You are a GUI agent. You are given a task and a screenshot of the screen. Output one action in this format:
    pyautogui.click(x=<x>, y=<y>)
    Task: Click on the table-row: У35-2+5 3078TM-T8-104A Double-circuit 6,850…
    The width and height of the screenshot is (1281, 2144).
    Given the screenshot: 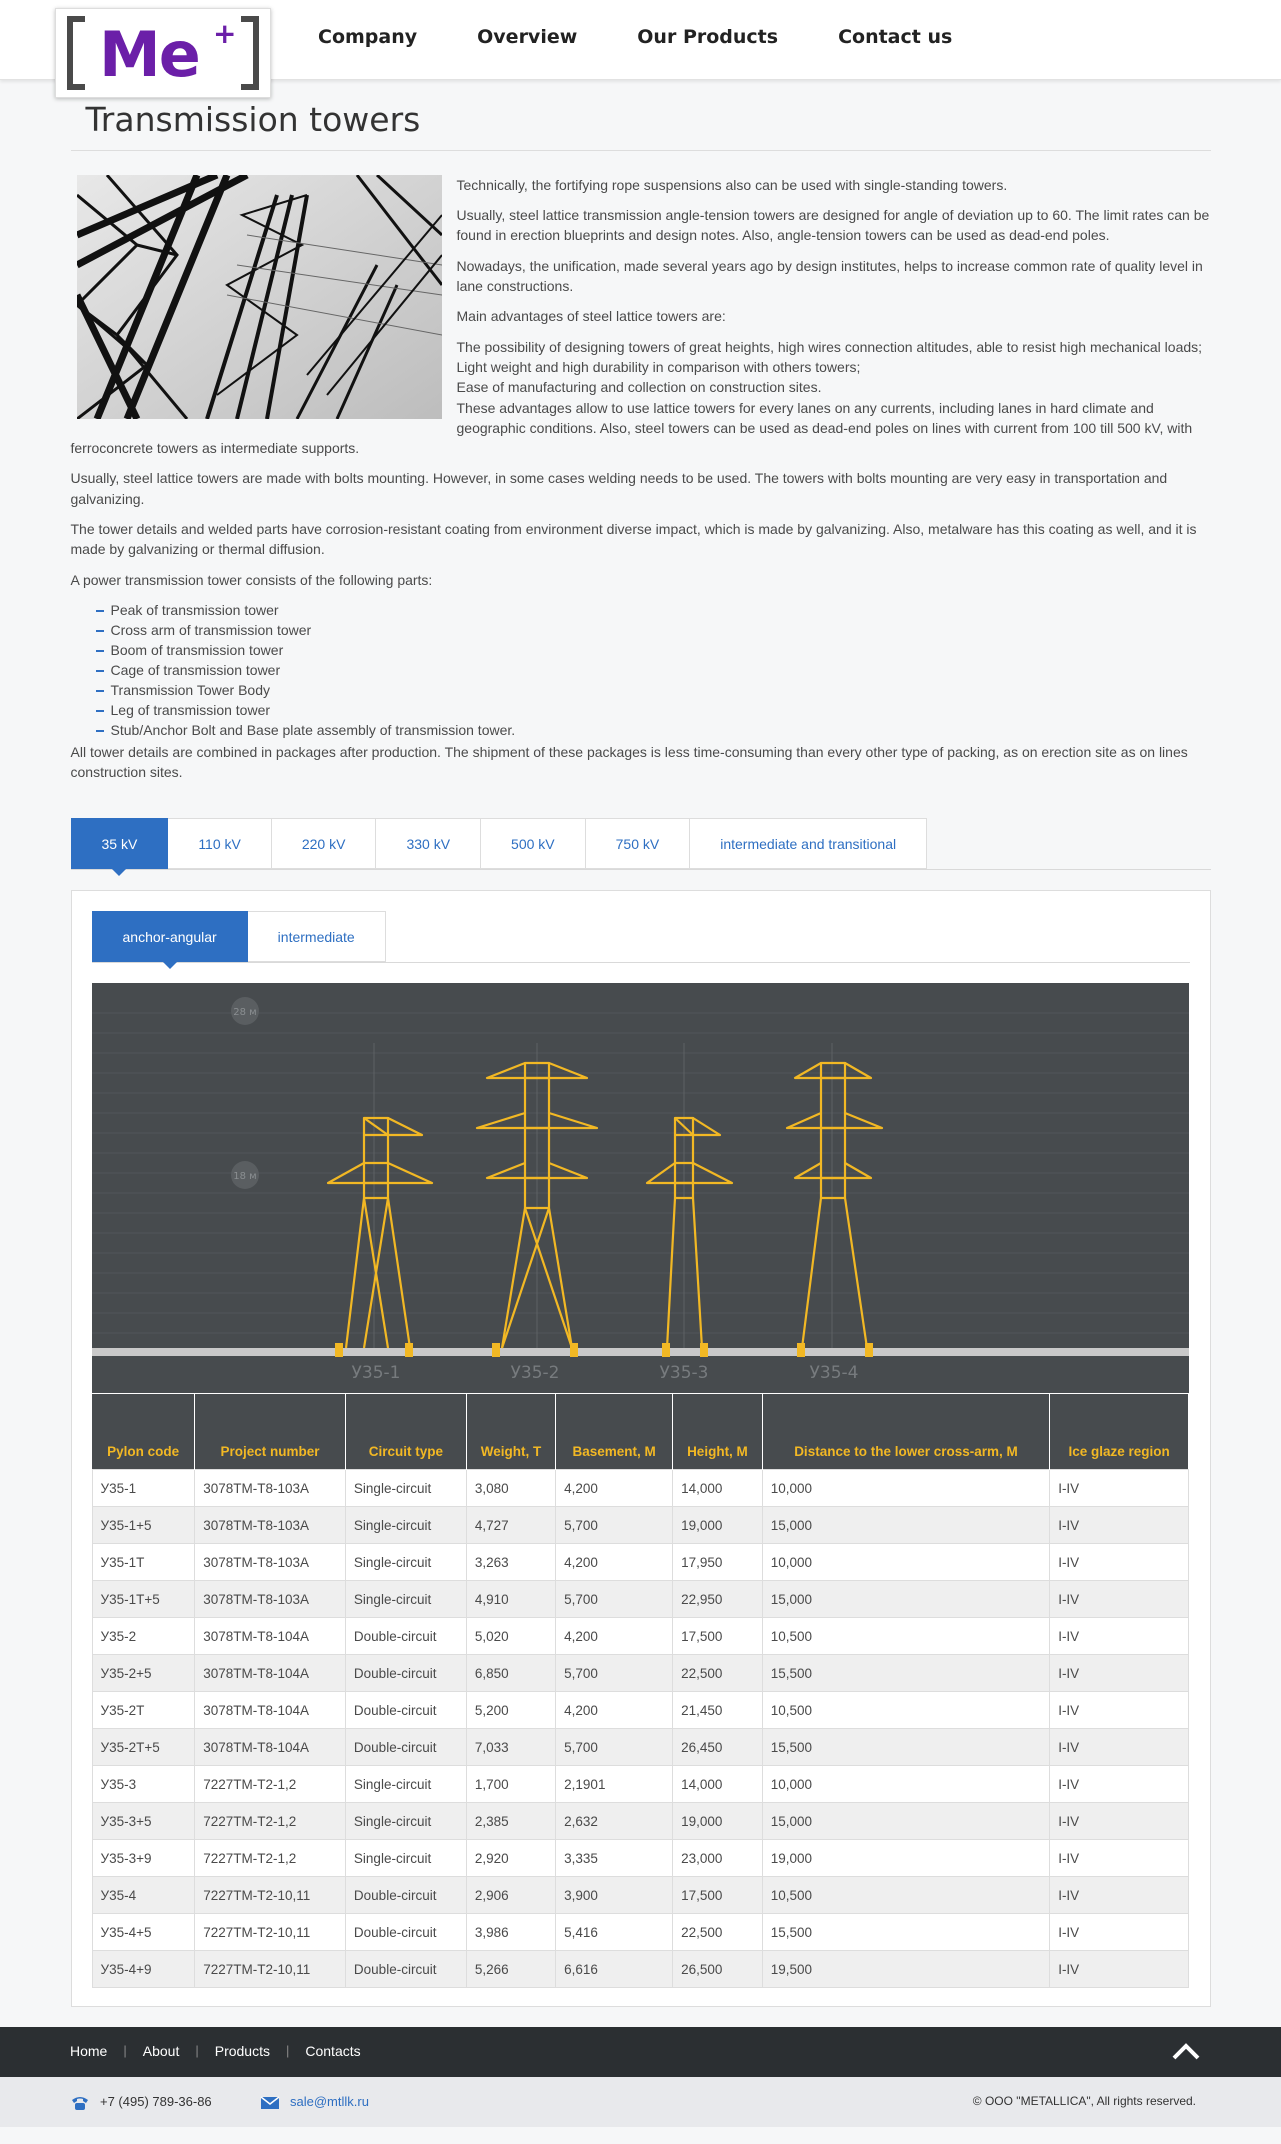 What is the action you would take?
    pyautogui.click(x=640, y=1673)
    